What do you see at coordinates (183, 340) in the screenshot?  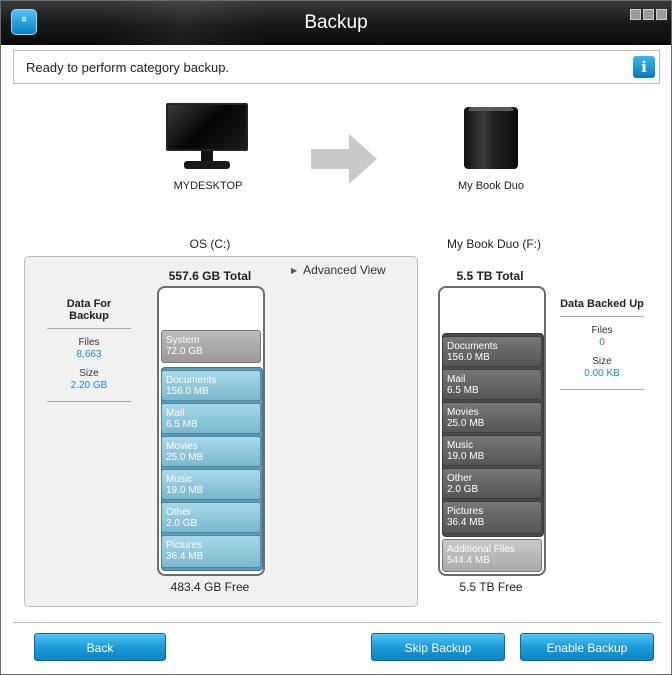 I see `segment-name: System` at bounding box center [183, 340].